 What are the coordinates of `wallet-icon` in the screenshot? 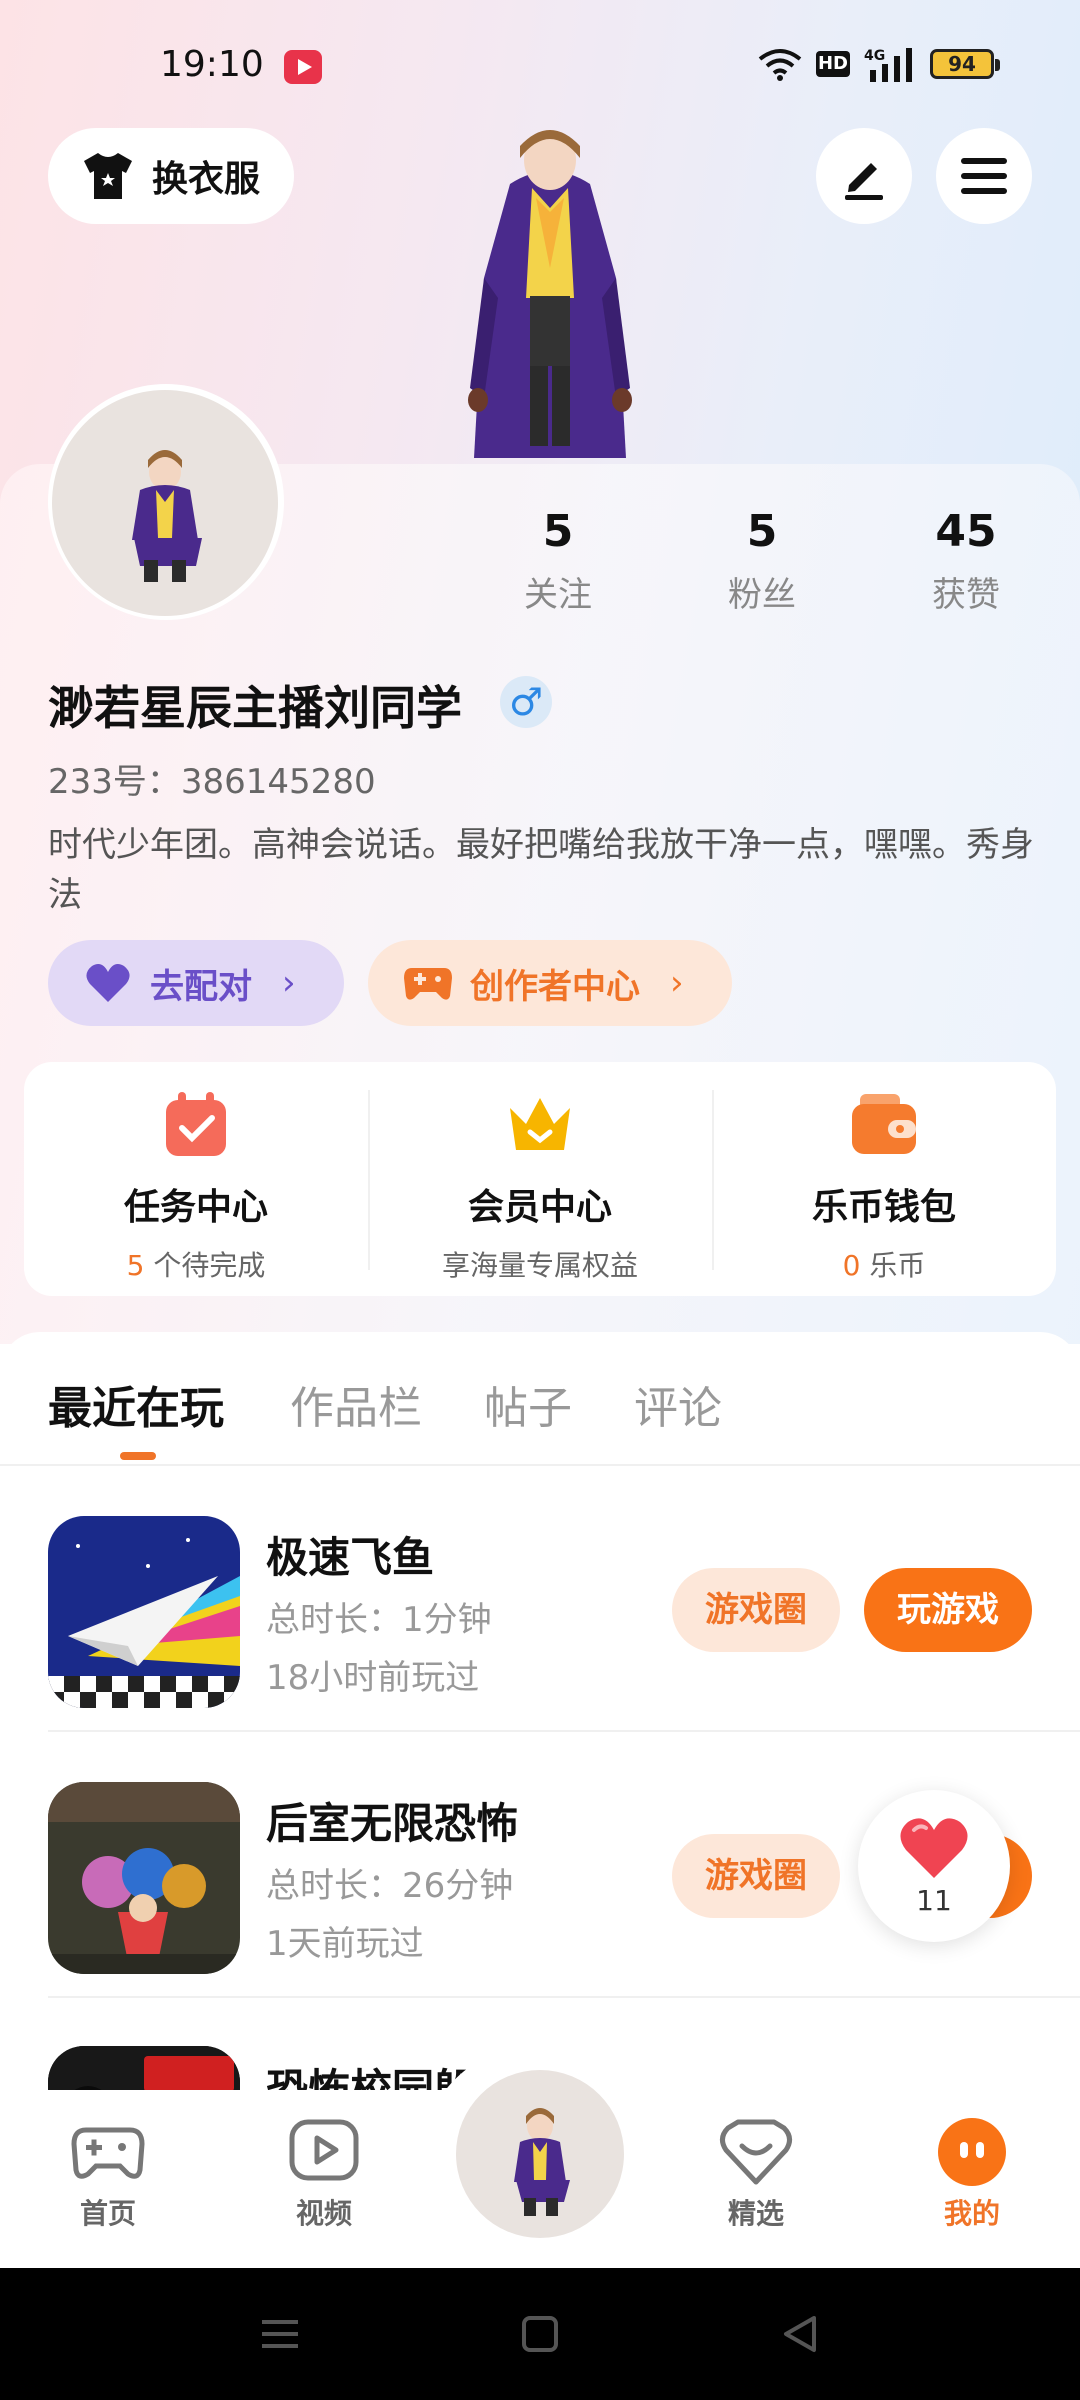 It's located at (884, 1124).